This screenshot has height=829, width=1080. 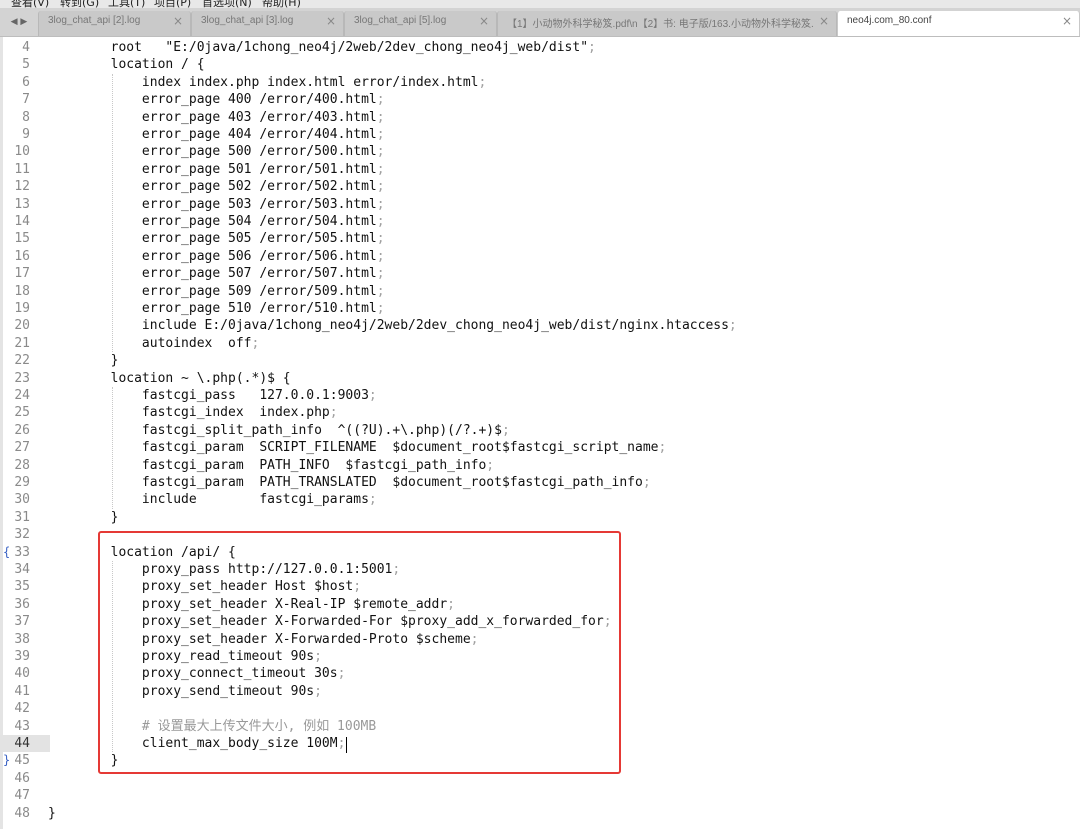 I want to click on line-number: 15, so click(x=22, y=239).